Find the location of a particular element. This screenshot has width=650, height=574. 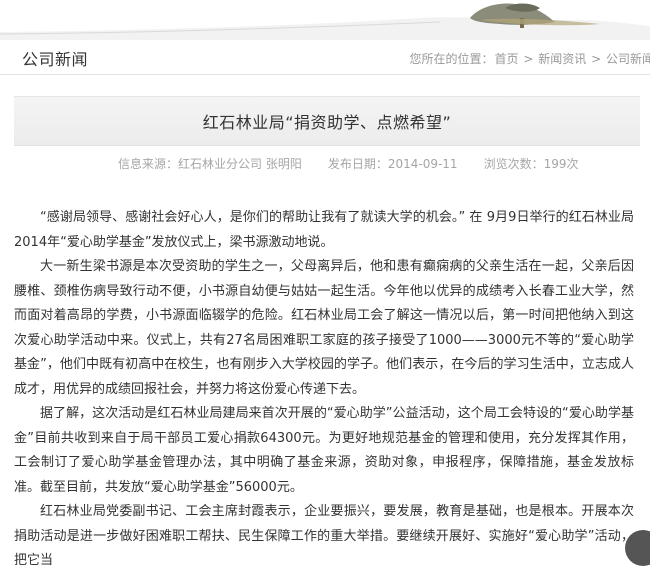

article-title: 红石林业局“捐资助学、点燃希望” is located at coordinates (327, 121).